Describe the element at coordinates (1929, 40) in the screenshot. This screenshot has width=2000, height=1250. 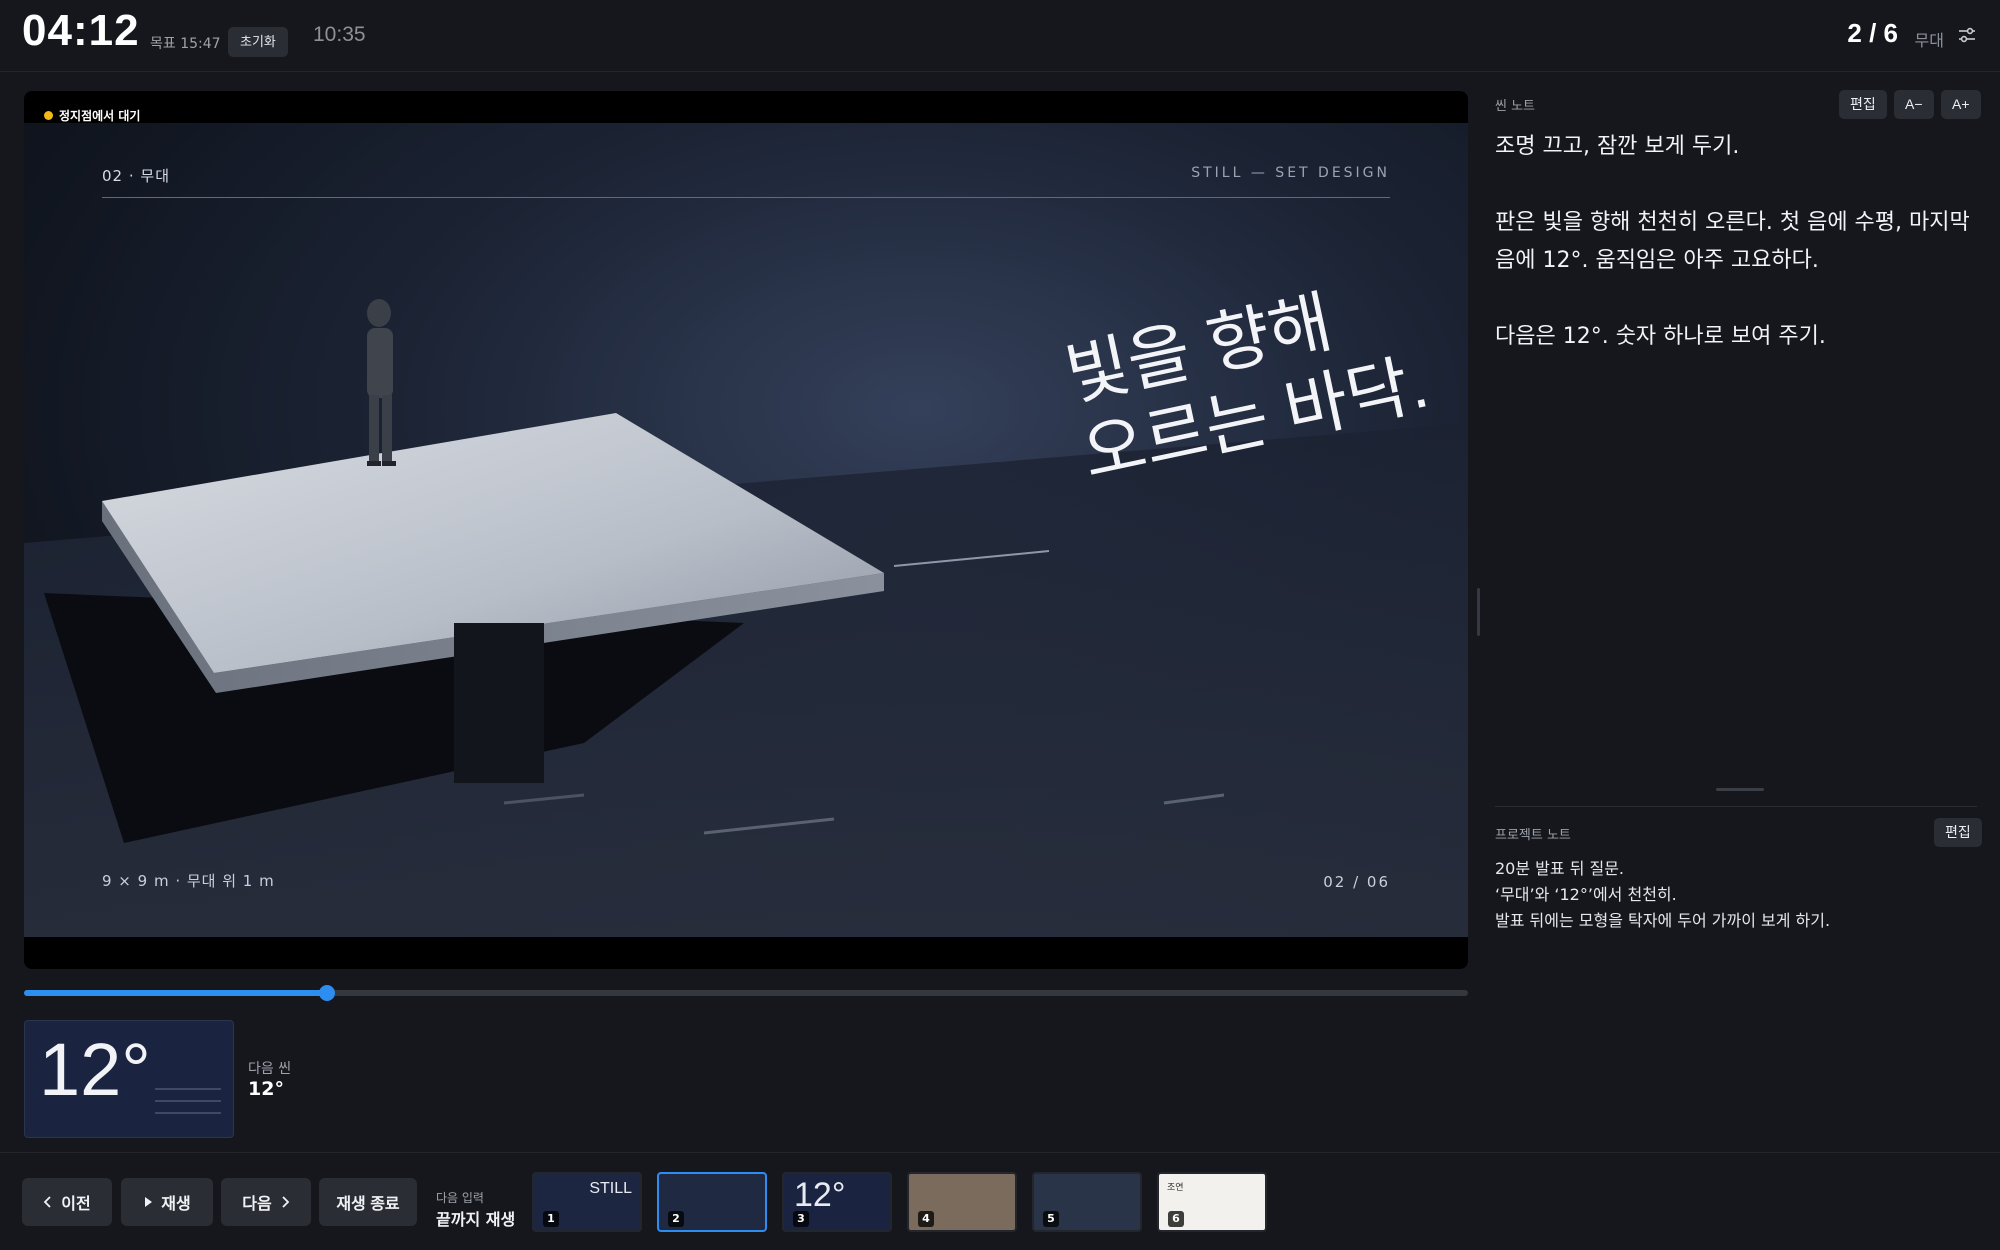
I see `scene-name: 무대` at that location.